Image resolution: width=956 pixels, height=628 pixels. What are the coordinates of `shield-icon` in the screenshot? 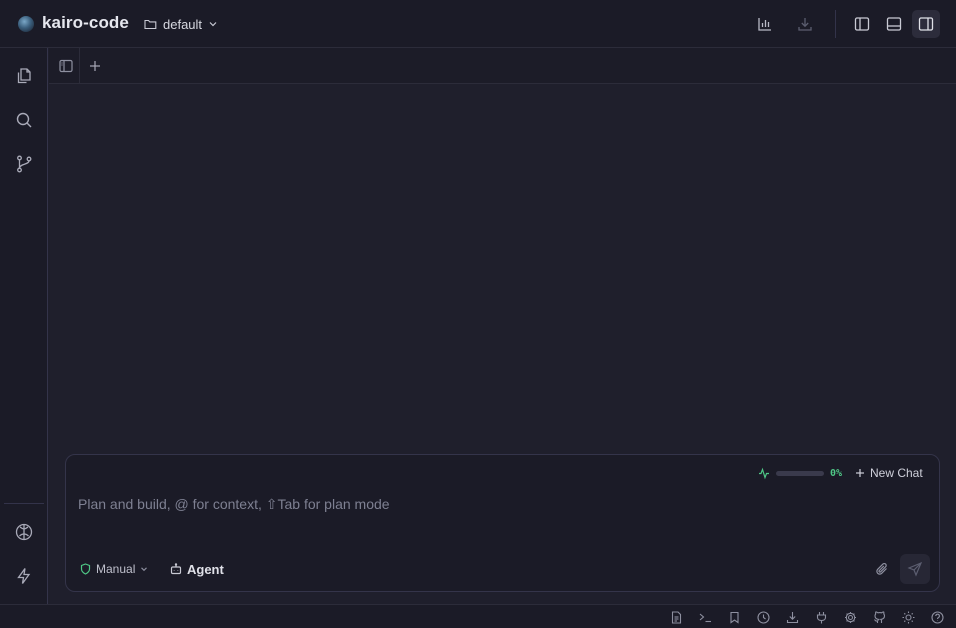 It's located at (85, 569).